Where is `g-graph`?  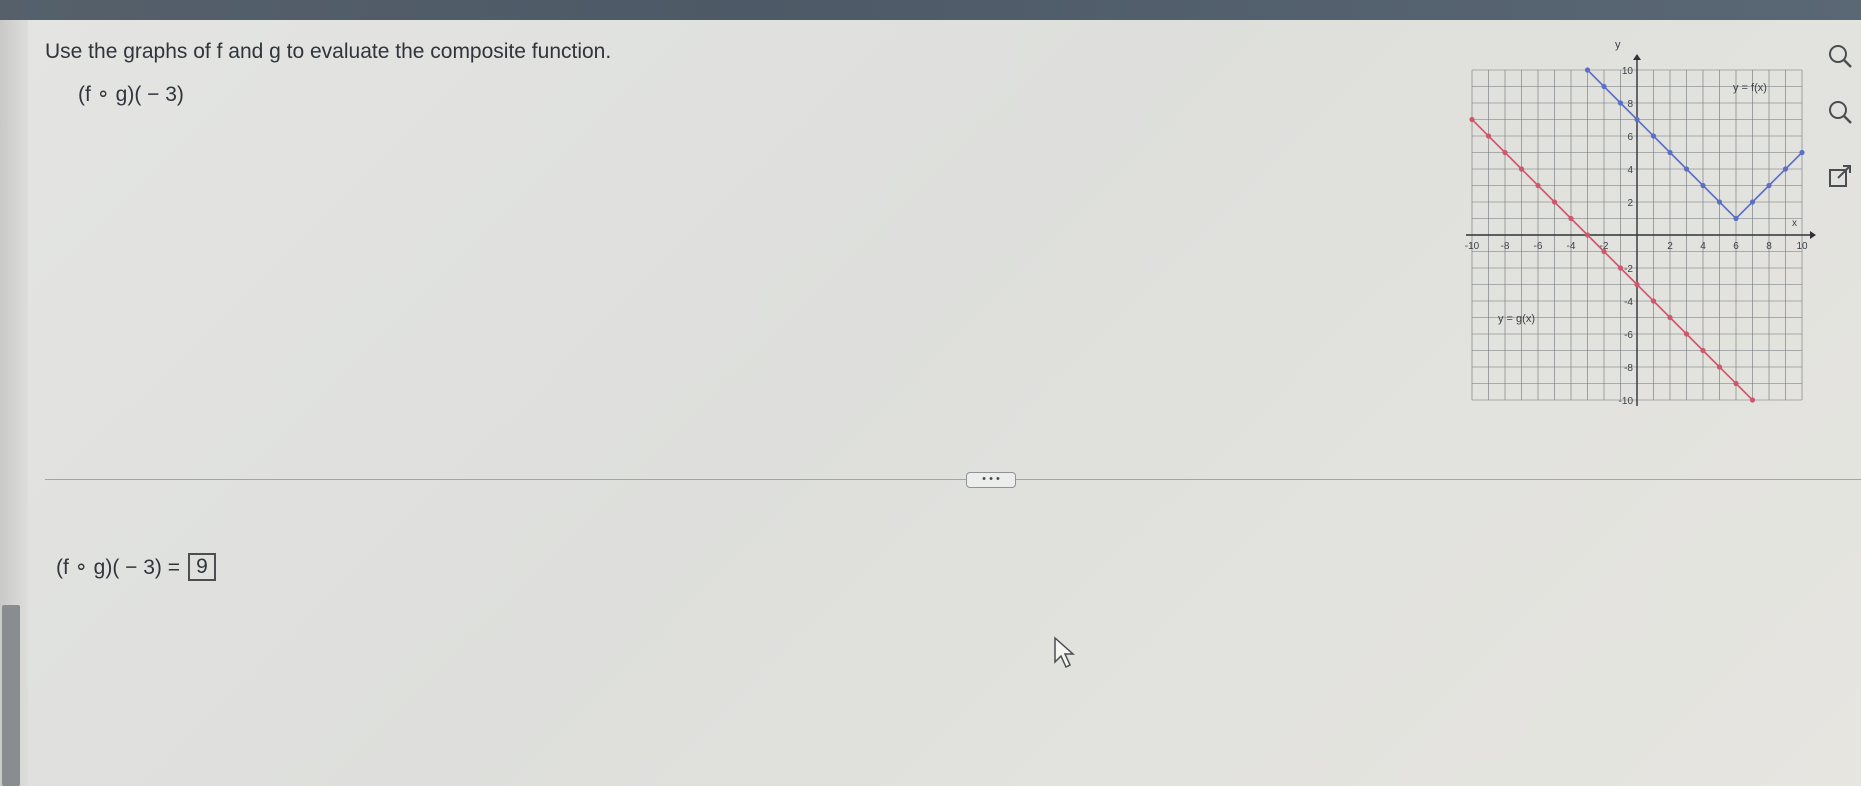 g-graph is located at coordinates (1612, 259).